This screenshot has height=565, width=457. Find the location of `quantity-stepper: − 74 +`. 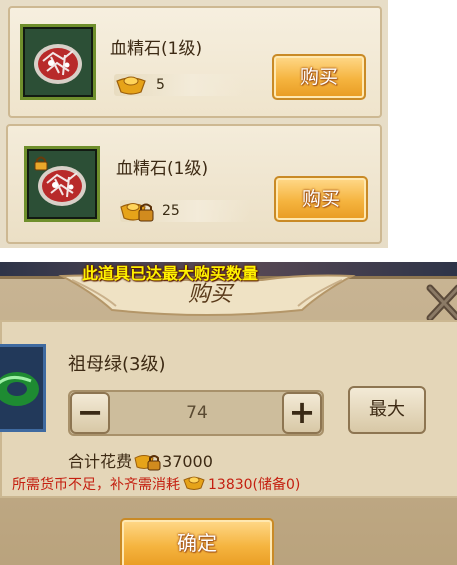

quantity-stepper: − 74 + is located at coordinates (196, 413).